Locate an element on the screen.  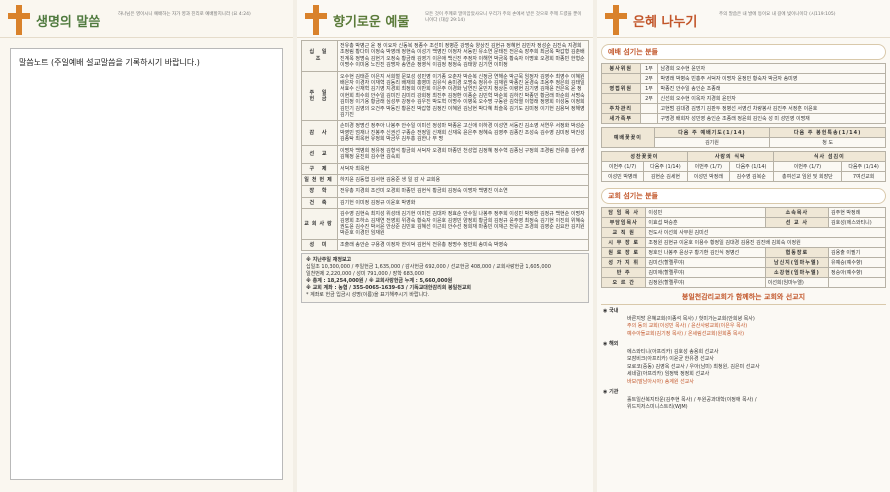
church-cell: 남신지(임마누엘) is located at coordinates (797, 262).